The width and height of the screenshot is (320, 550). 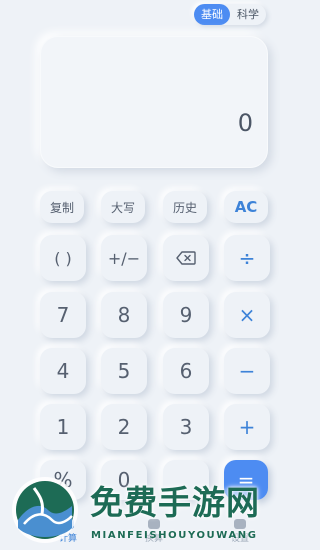 What do you see at coordinates (186, 427) in the screenshot?
I see `digit-3-button: 3` at bounding box center [186, 427].